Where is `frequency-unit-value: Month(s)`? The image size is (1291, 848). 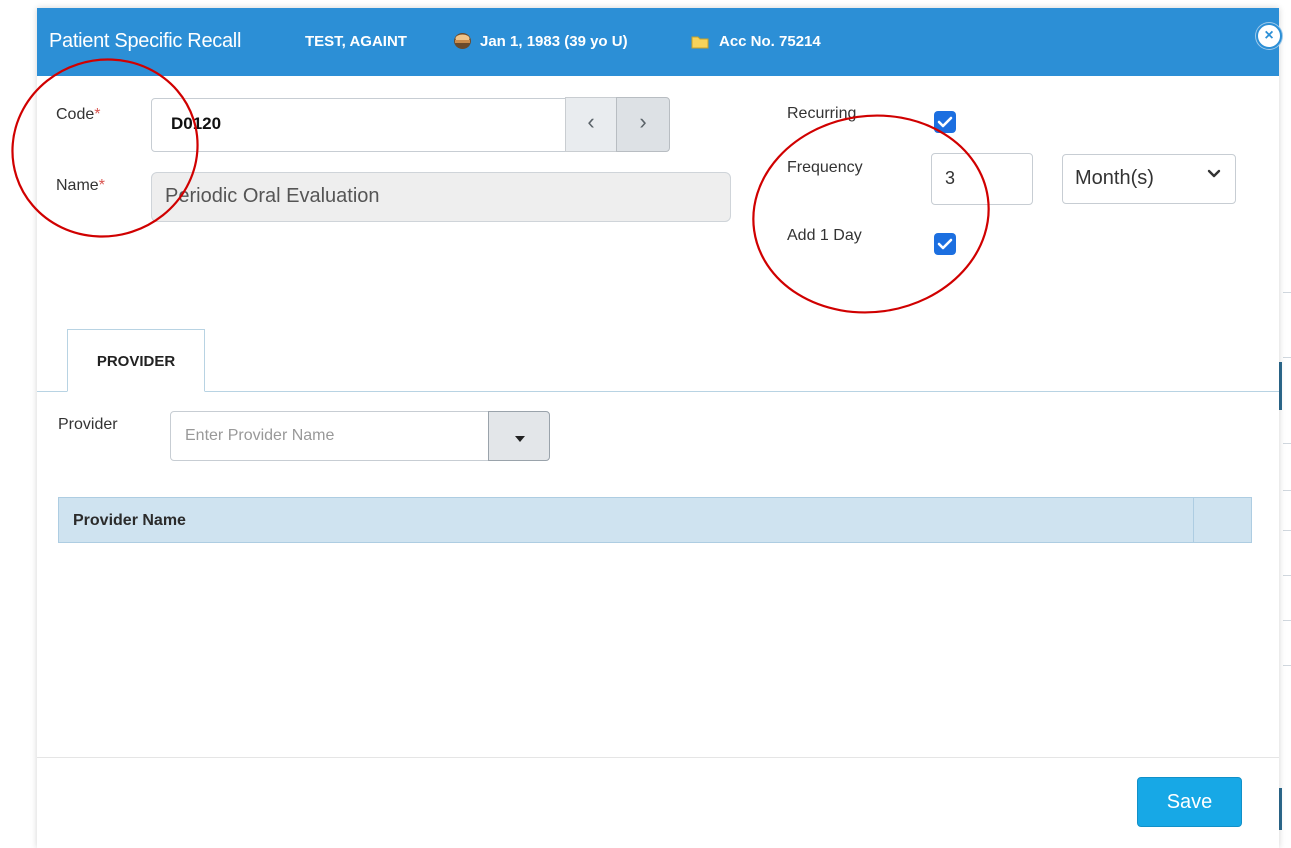
frequency-unit-value: Month(s) is located at coordinates (1114, 178).